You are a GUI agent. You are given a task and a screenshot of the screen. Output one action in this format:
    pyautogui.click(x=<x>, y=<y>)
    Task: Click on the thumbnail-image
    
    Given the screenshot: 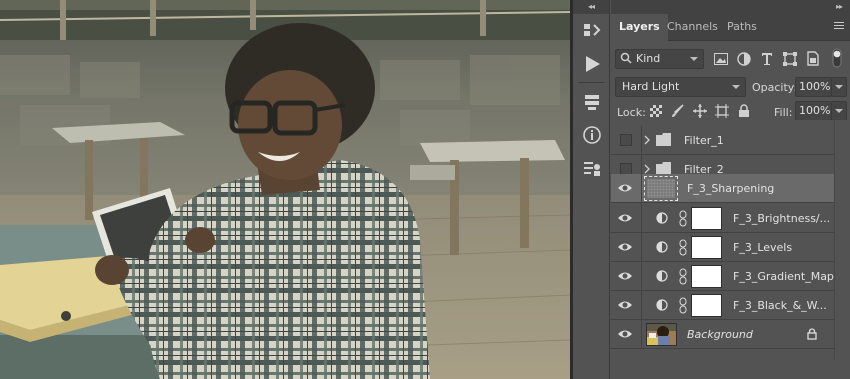 What is the action you would take?
    pyautogui.click(x=661, y=188)
    